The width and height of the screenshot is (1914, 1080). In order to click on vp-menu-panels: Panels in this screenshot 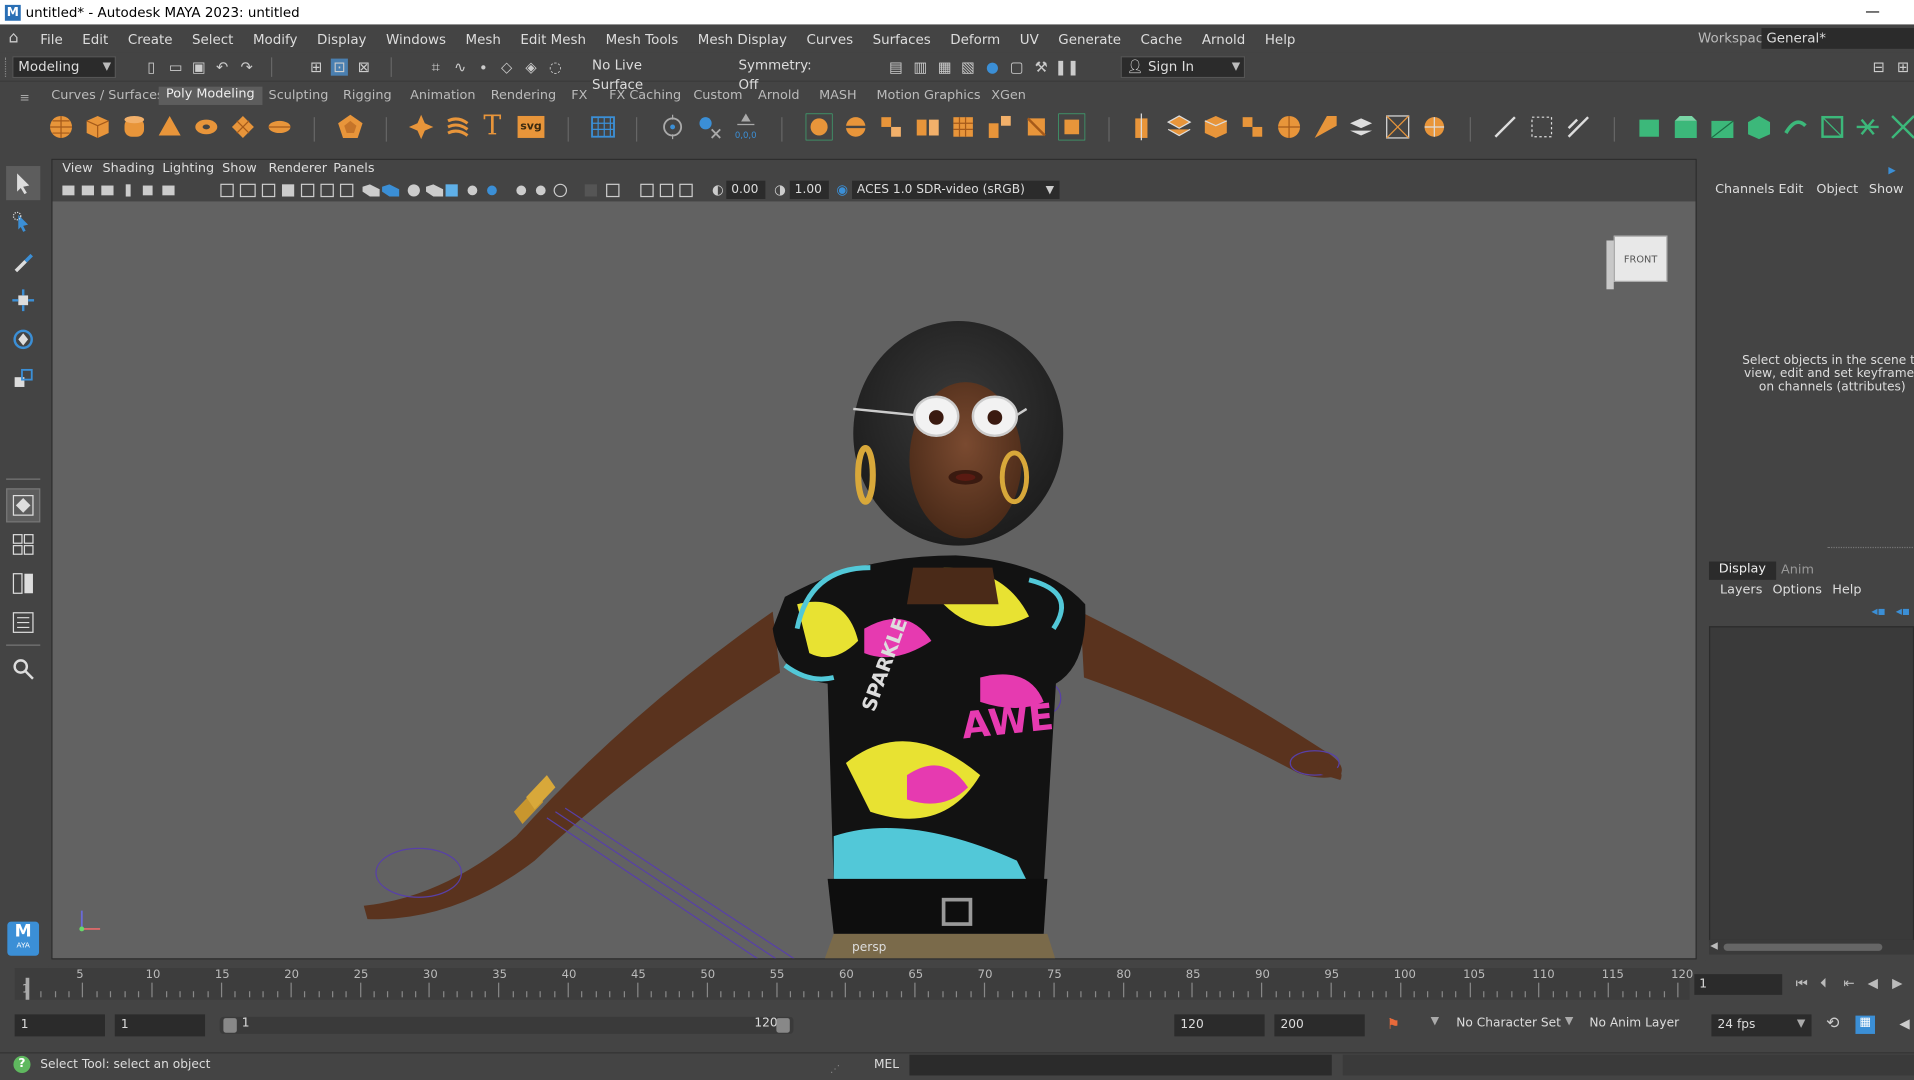, I will do `click(353, 168)`.